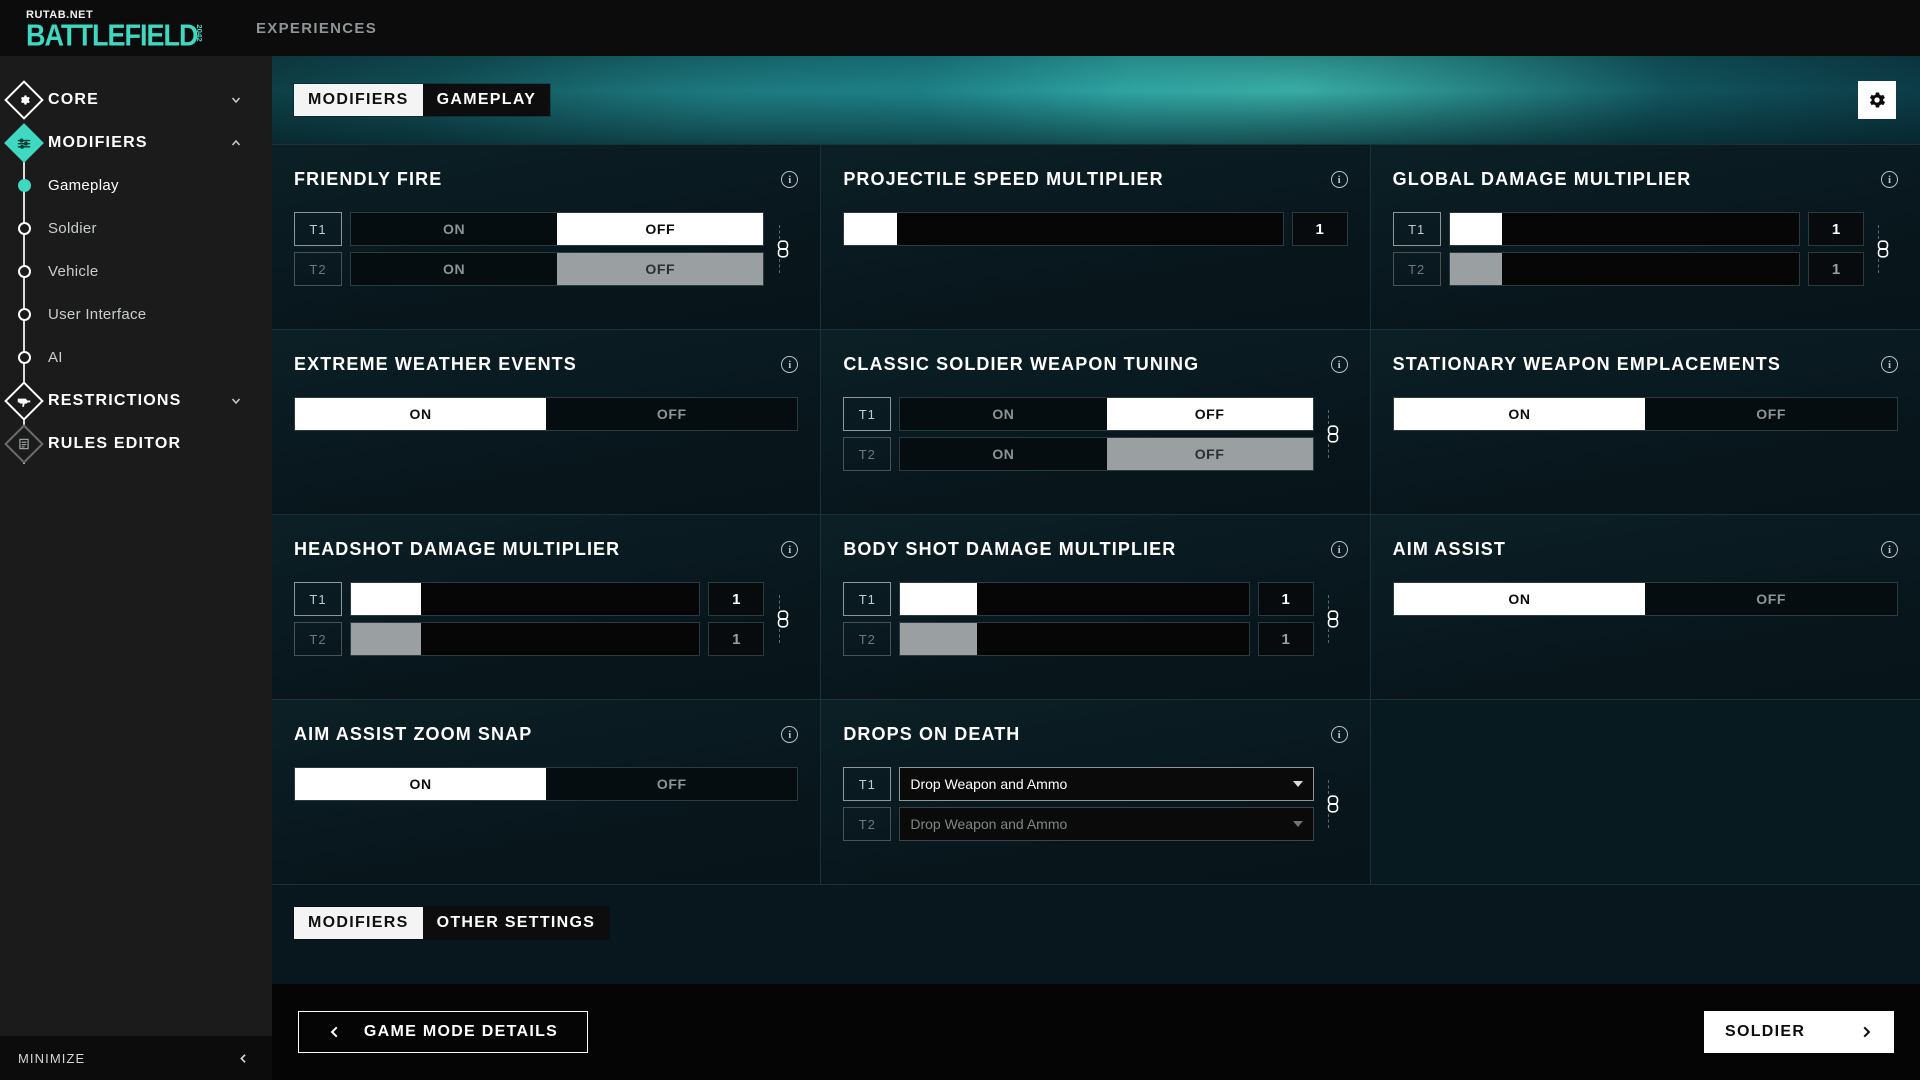 This screenshot has width=1920, height=1080. I want to click on card-title: STATIONARY WEAPON EMPLACEMENTS, so click(1586, 364).